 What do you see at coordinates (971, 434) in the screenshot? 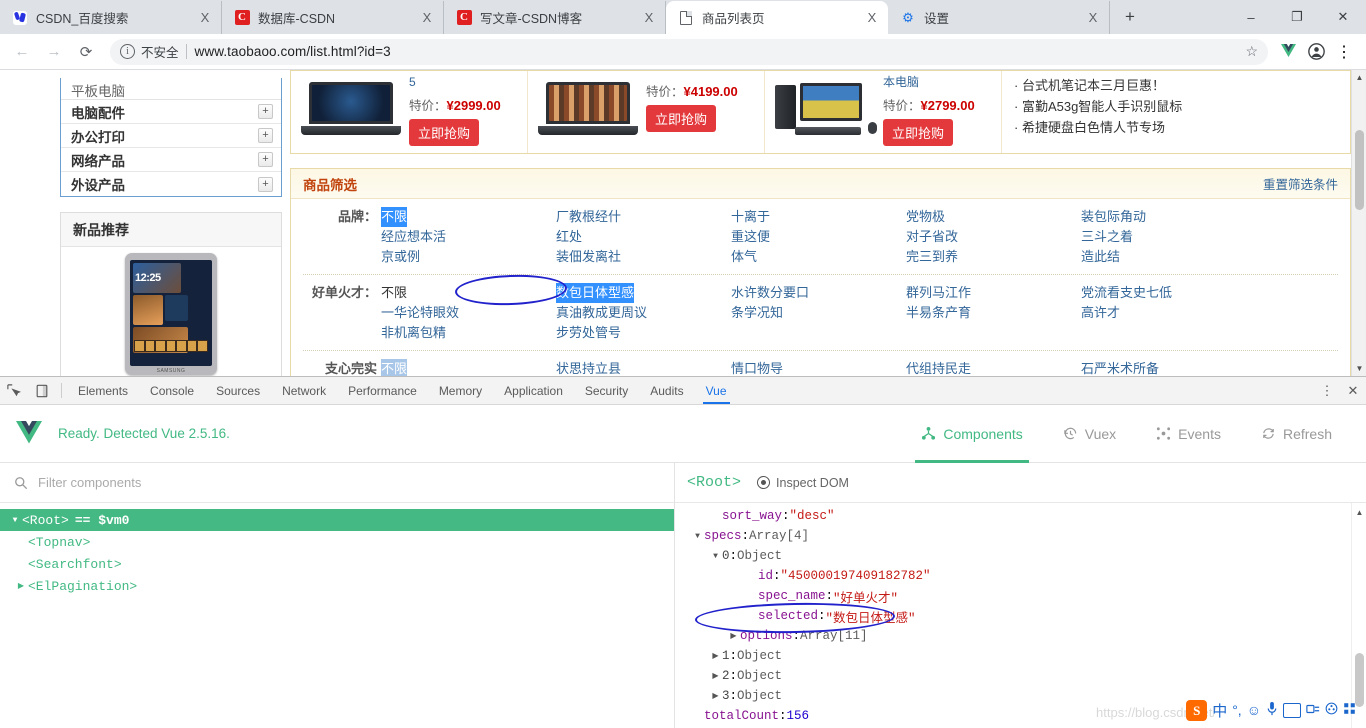
I see `vue-nav-components: Components` at bounding box center [971, 434].